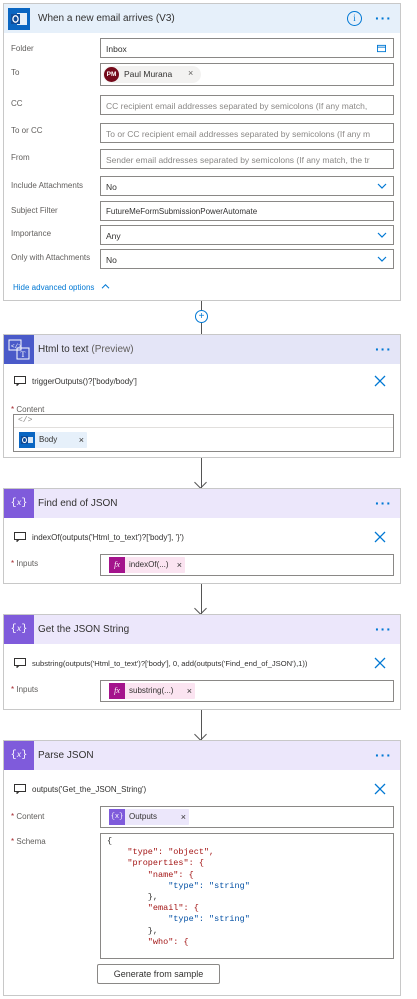 The height and width of the screenshot is (999, 417). What do you see at coordinates (381, 48) in the screenshot?
I see `folder-picker-icon` at bounding box center [381, 48].